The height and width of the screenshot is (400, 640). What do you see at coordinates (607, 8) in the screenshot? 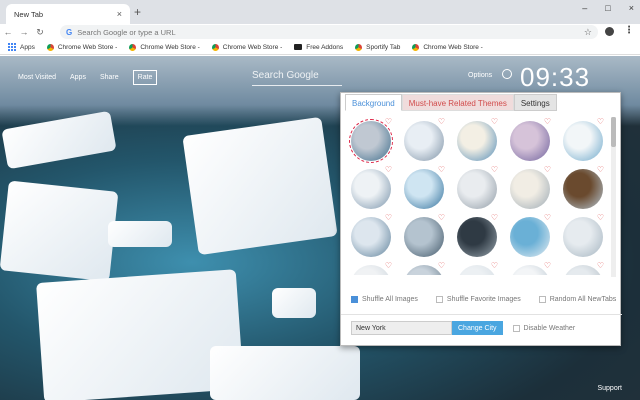
I see `maximize-icon: □` at bounding box center [607, 8].